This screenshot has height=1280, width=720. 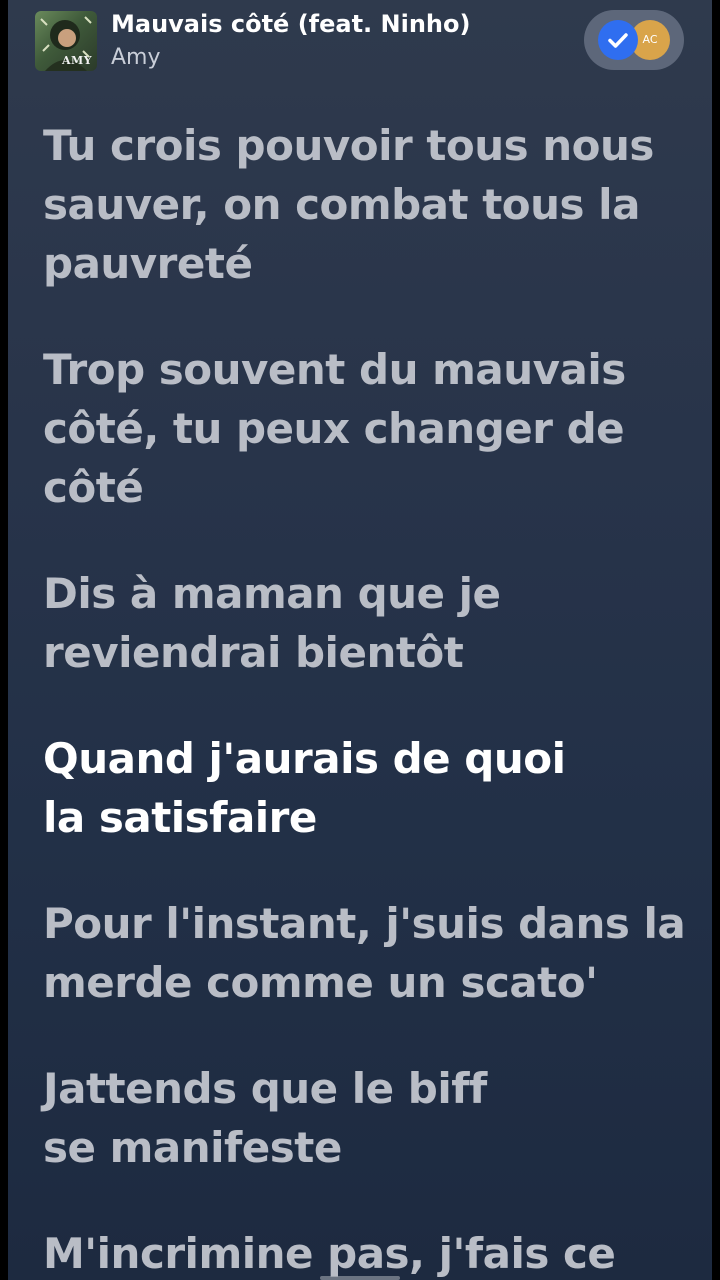 I want to click on now-playing-header: AMY Mauvais côté (feat. Ninho) Amy AC, so click(x=360, y=42).